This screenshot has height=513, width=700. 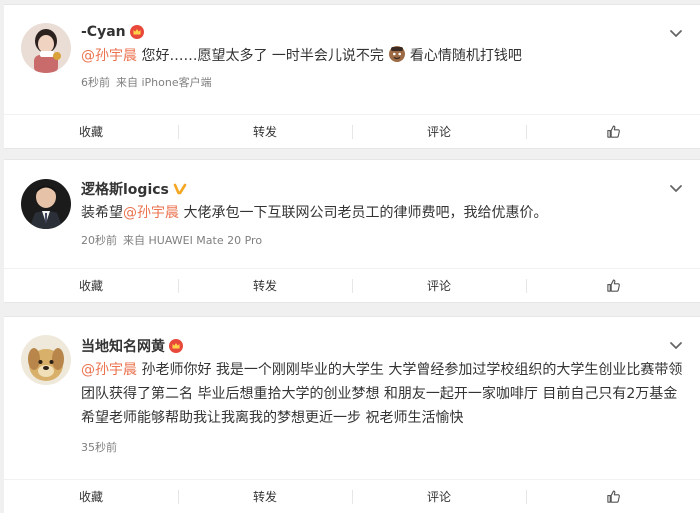 I want to click on post-meta: 35秒前, so click(x=102, y=447).